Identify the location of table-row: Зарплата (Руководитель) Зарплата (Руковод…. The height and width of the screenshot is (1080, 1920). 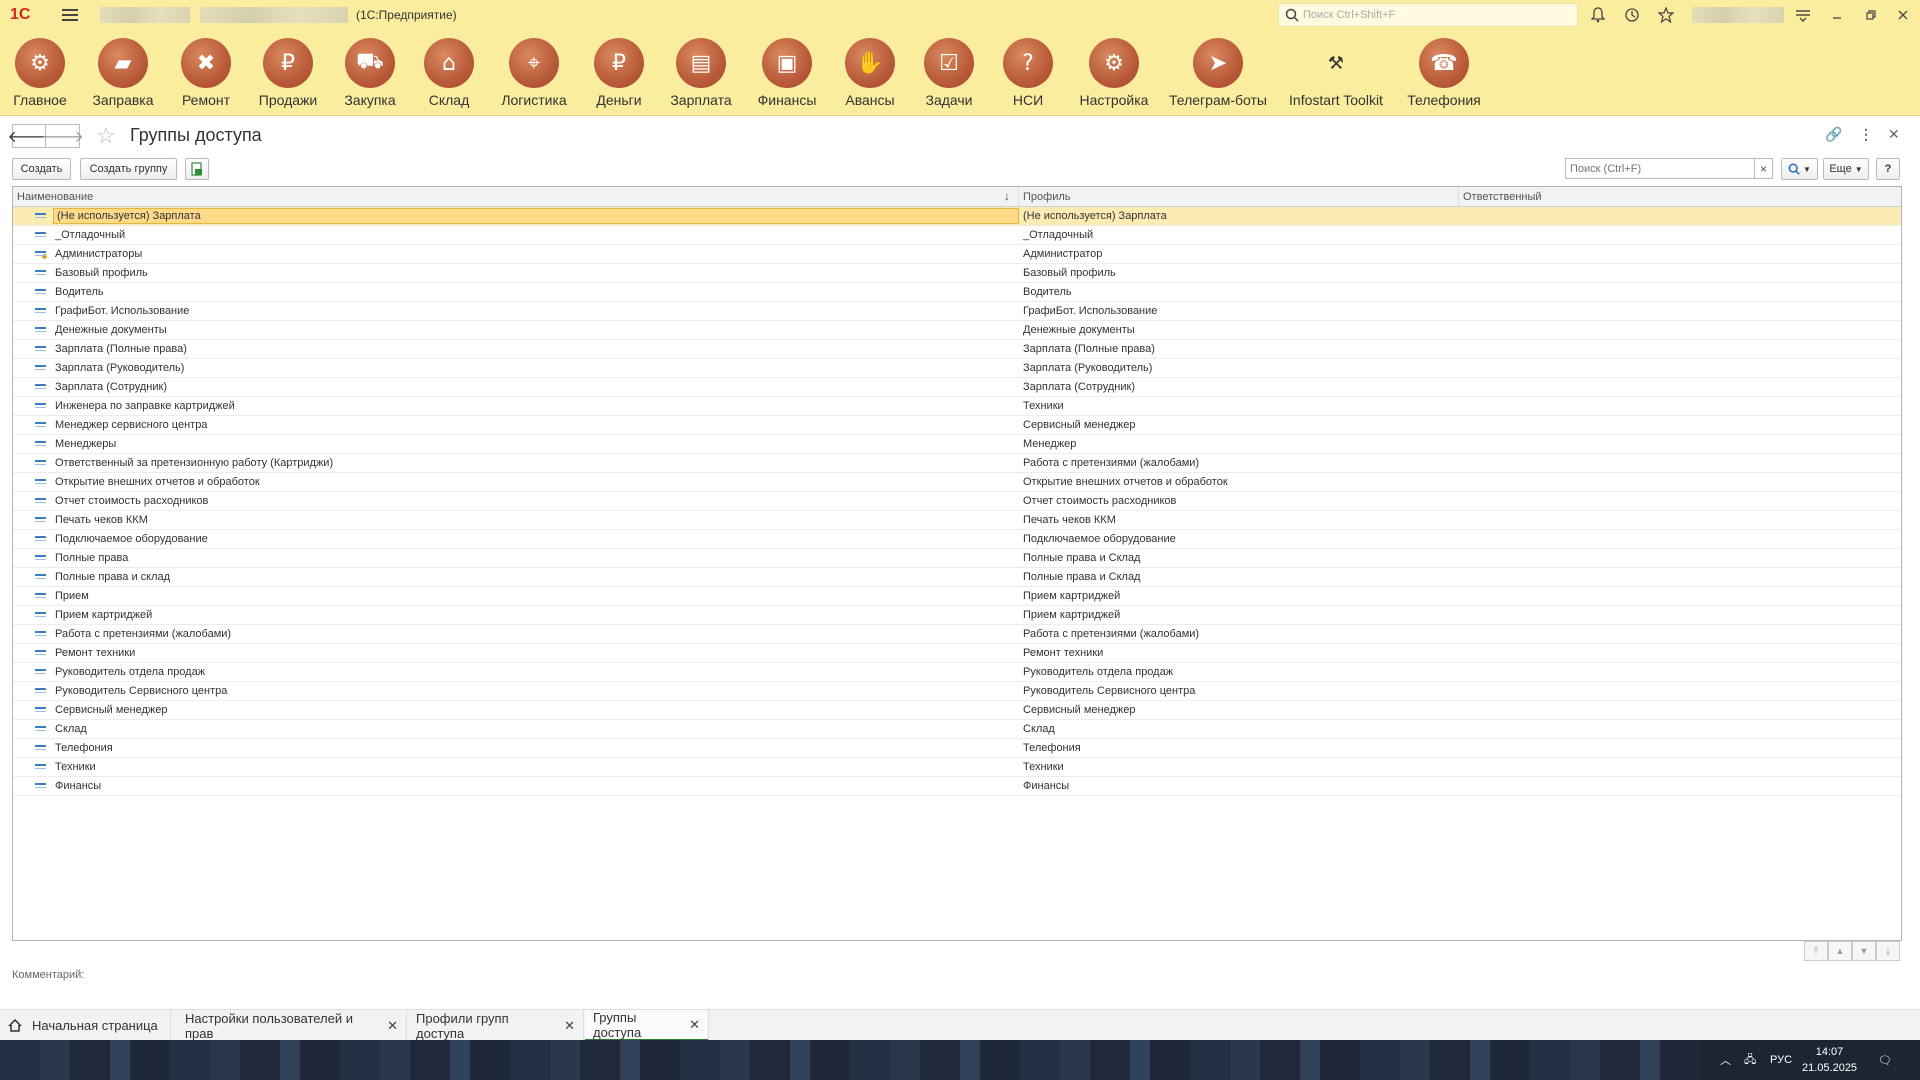
(957, 368).